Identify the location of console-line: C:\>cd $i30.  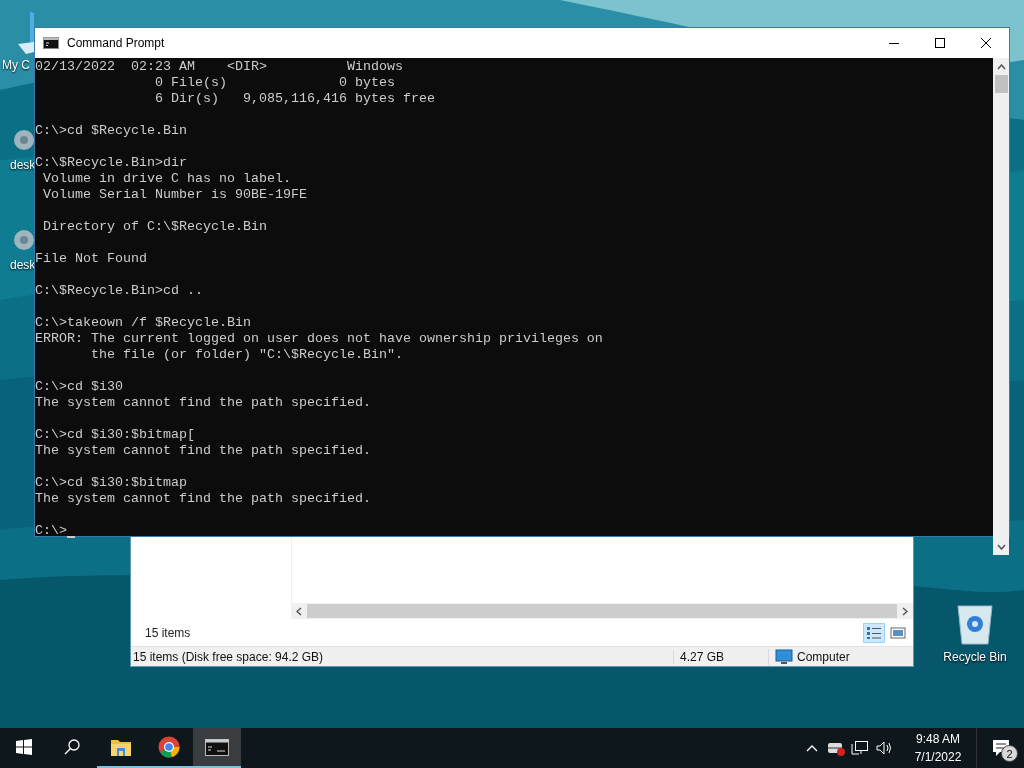
(79, 387).